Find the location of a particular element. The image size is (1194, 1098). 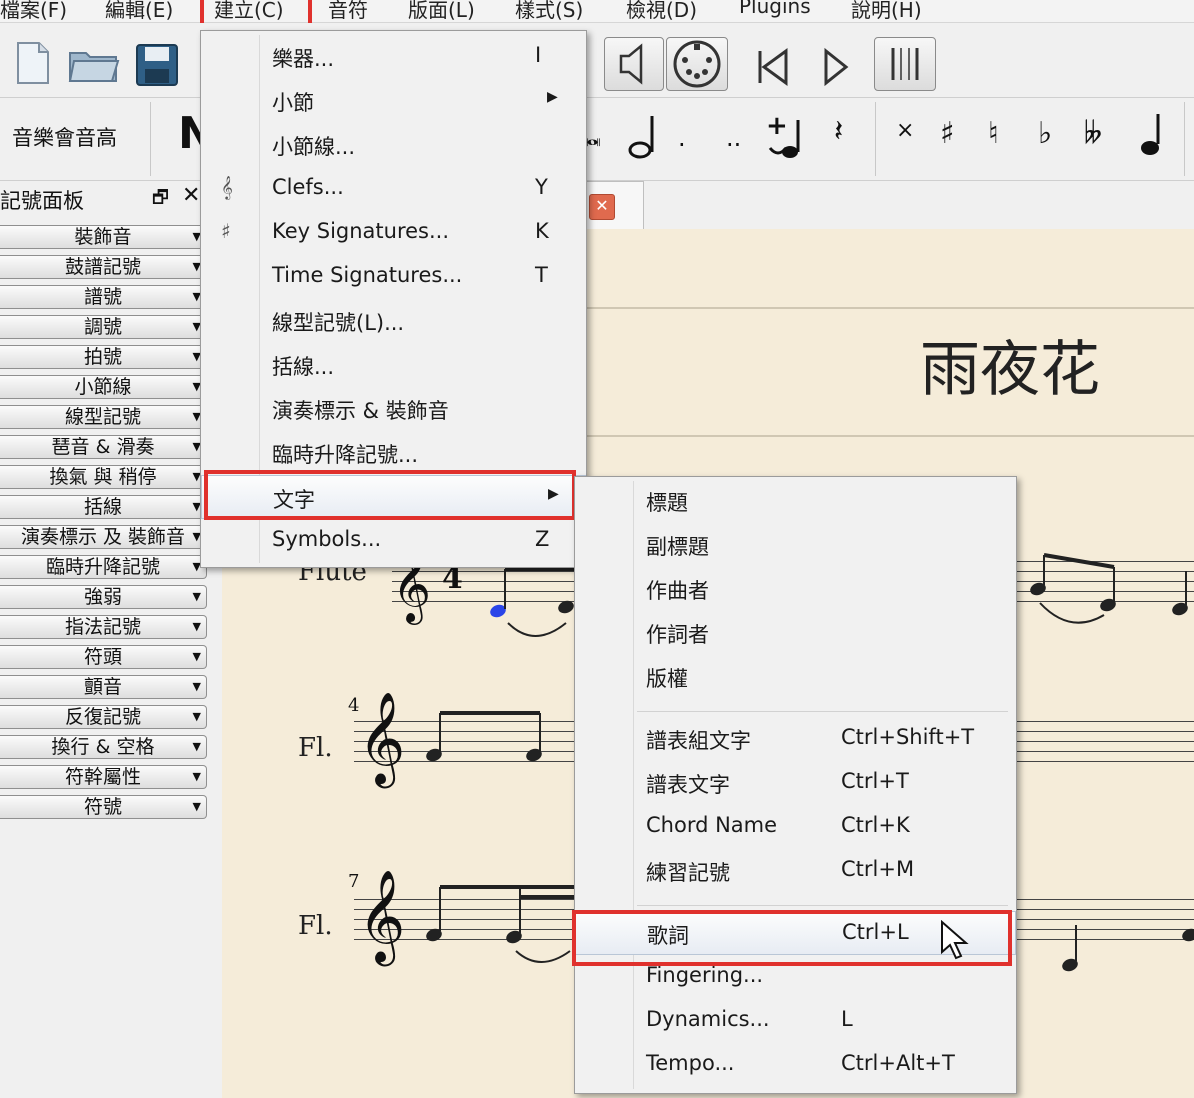

palette-section: 顫音 ▼ is located at coordinates (103, 687).